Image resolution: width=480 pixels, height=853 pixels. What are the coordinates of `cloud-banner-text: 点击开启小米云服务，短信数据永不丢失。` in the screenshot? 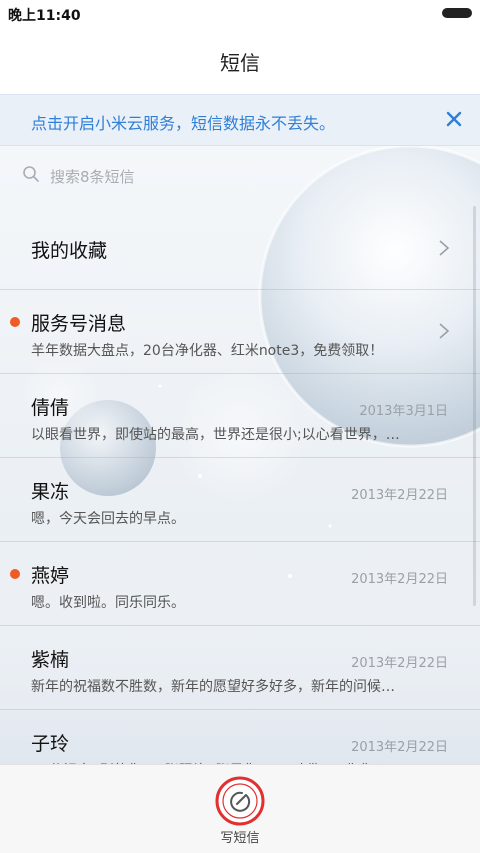 It's located at (183, 122).